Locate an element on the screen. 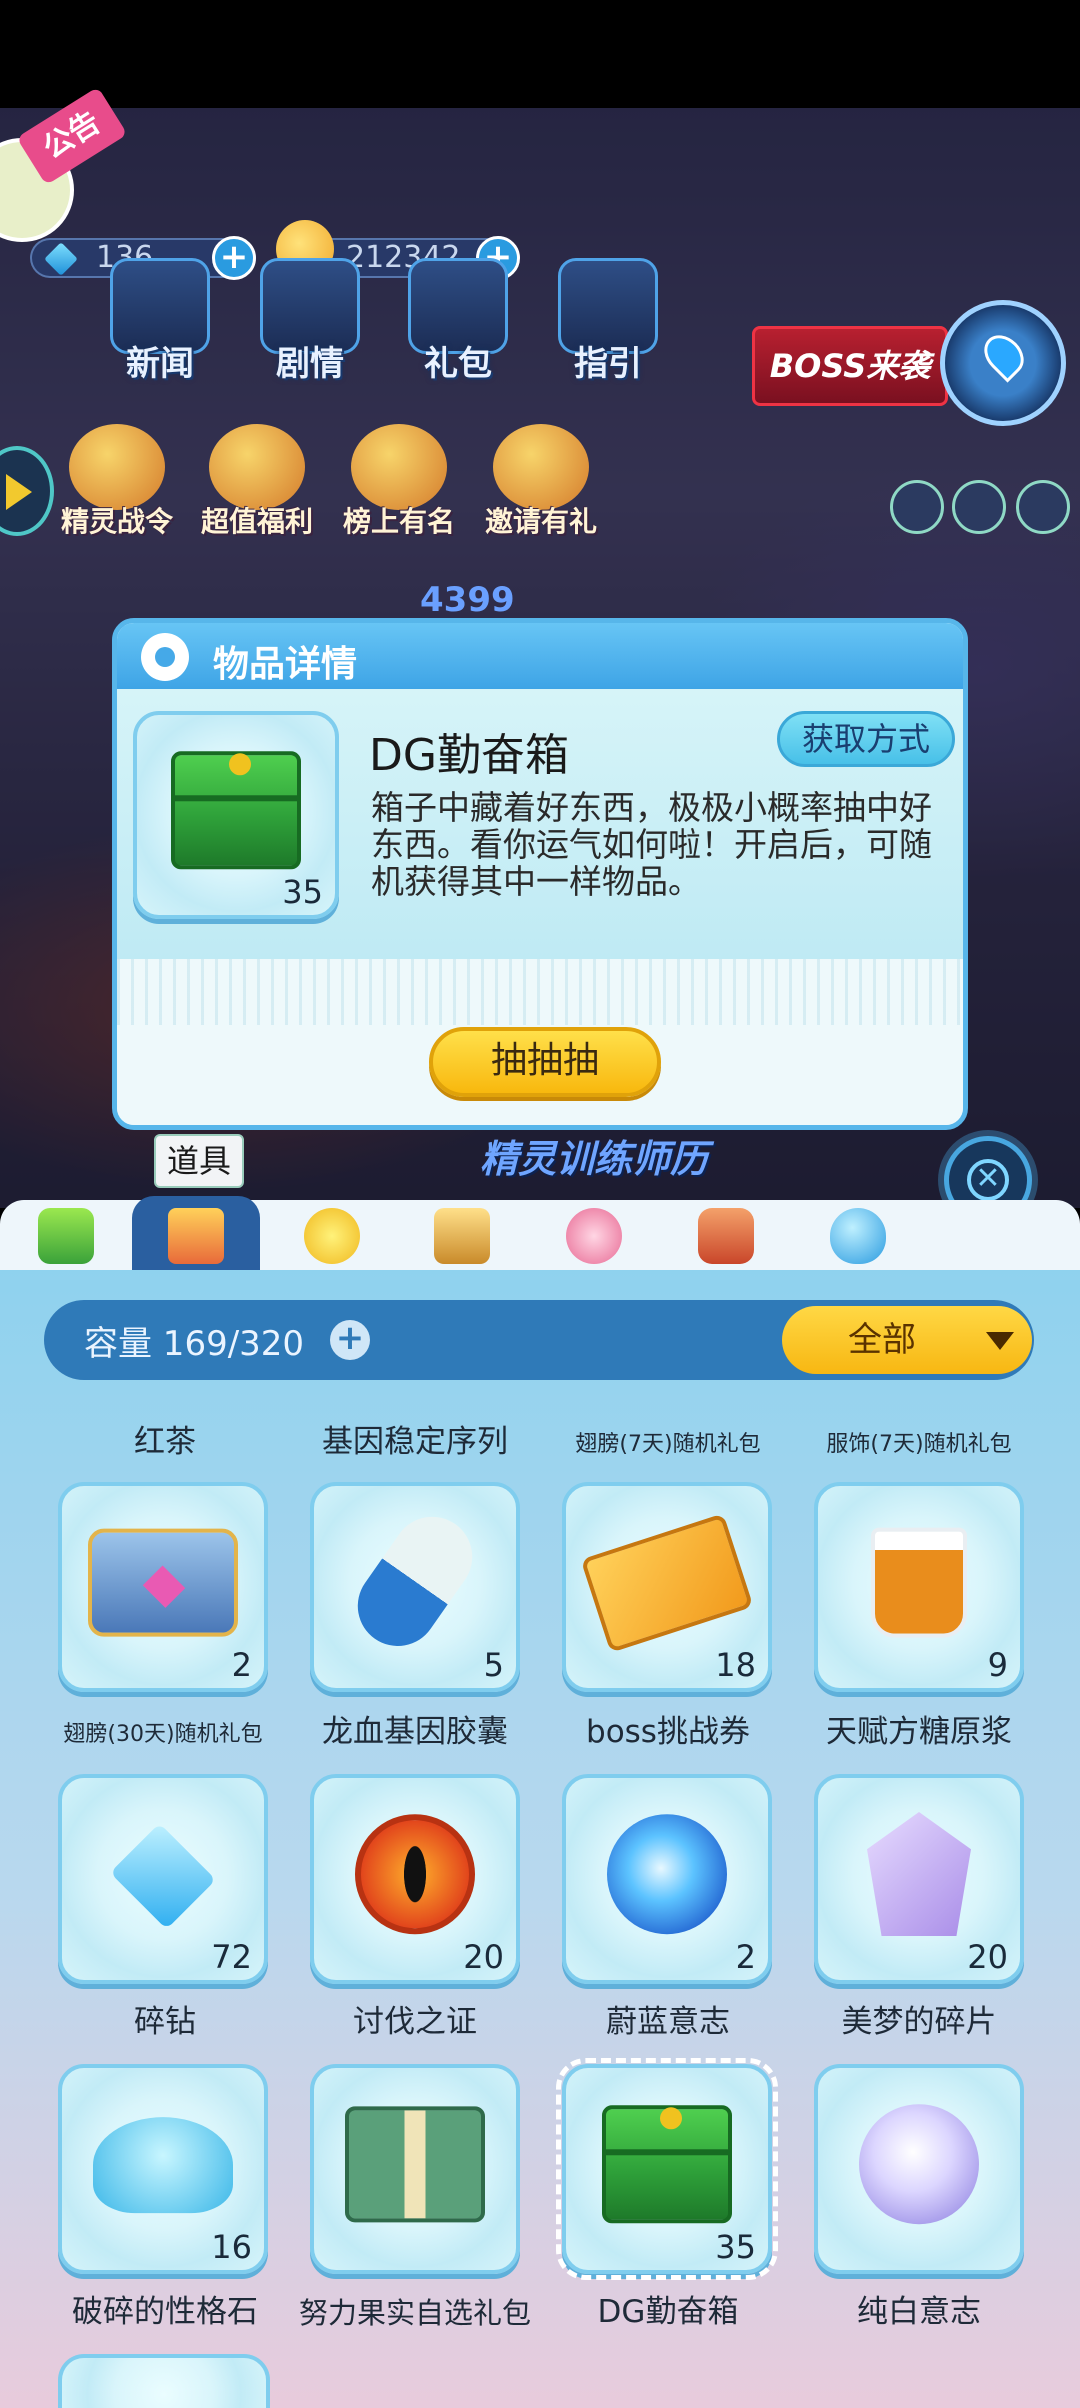  capacity-label: 容量 169/320 is located at coordinates (194, 1344).